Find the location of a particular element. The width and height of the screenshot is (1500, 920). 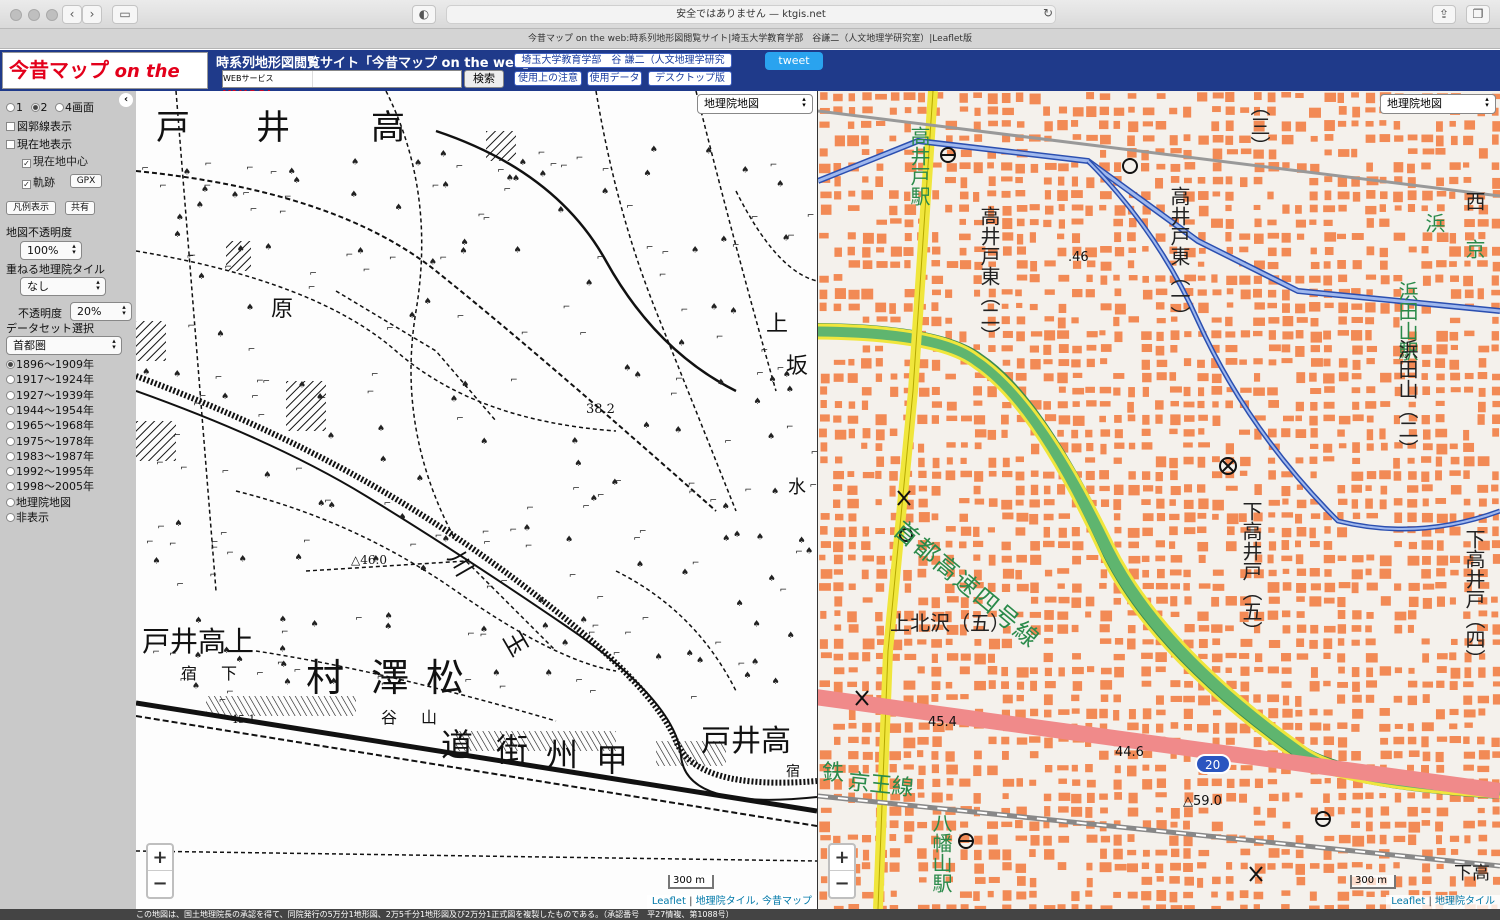

track-checkbox: ✓ is located at coordinates (26, 184).